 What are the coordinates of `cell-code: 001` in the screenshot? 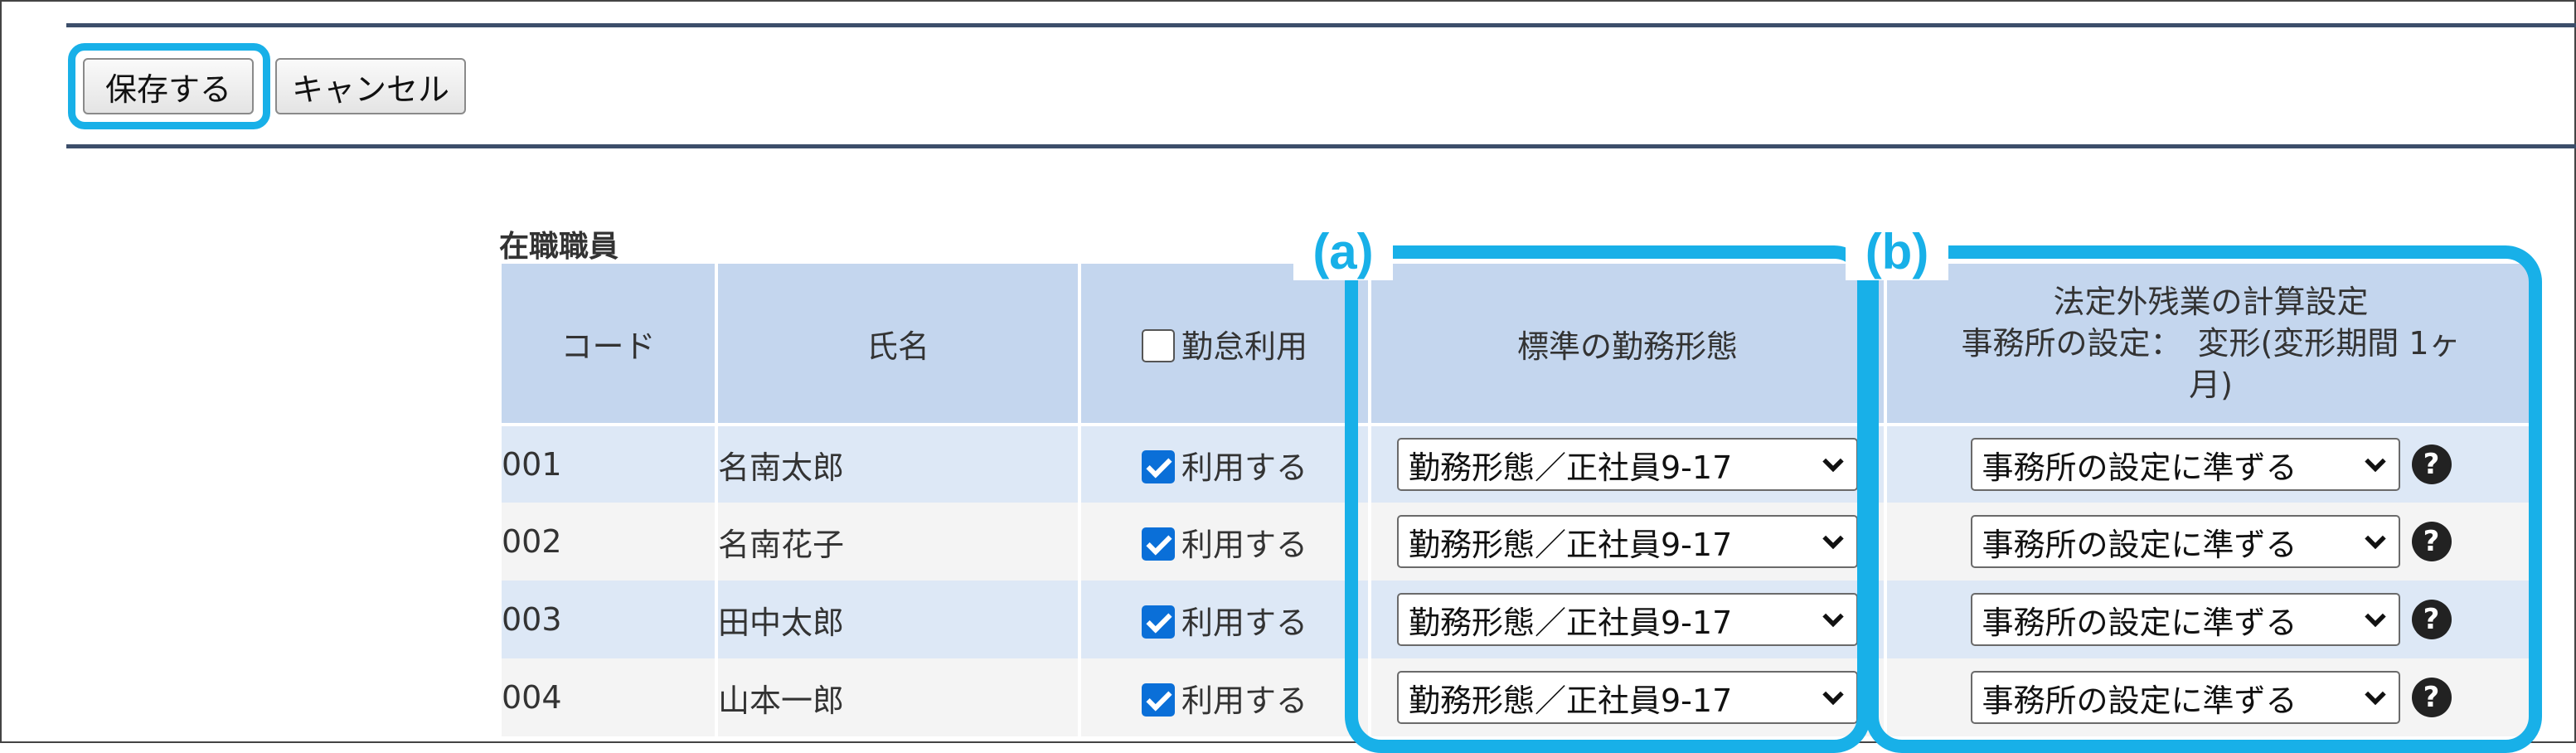 It's located at (610, 464).